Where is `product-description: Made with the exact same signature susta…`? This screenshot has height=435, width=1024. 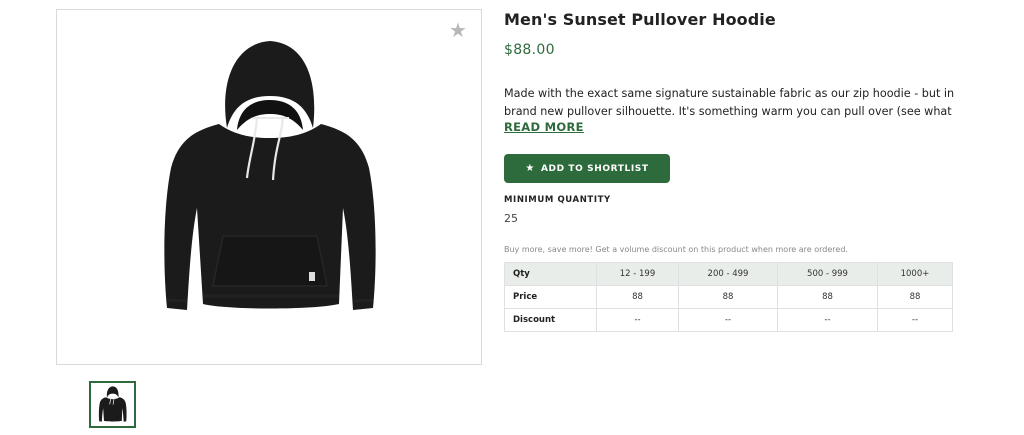 product-description: Made with the exact same signature susta… is located at coordinates (729, 103).